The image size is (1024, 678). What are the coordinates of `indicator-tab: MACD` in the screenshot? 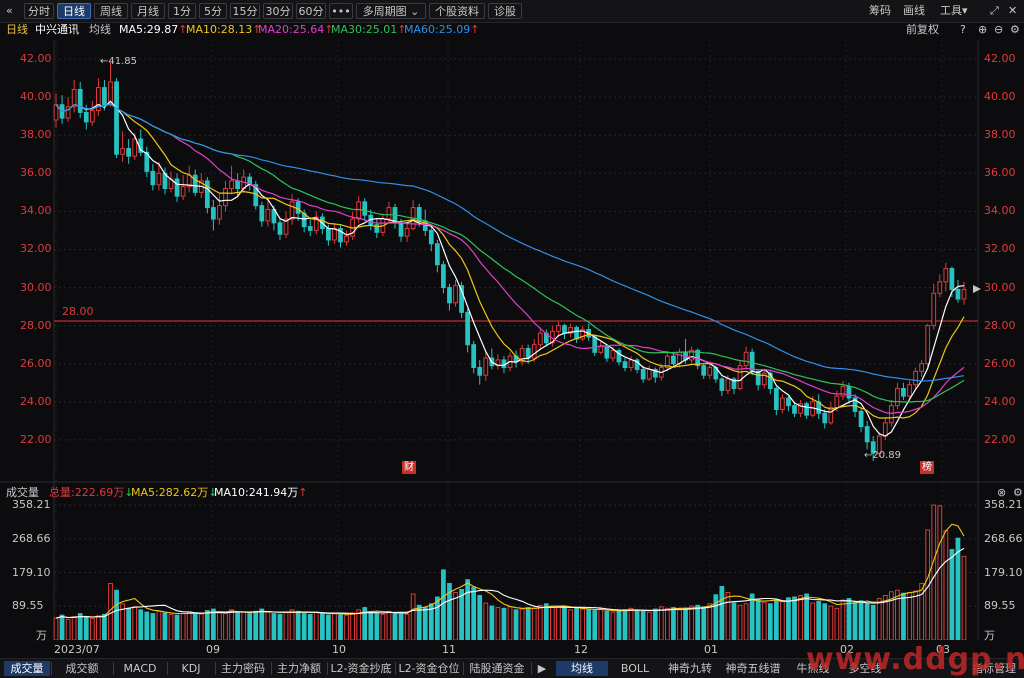 It's located at (140, 668).